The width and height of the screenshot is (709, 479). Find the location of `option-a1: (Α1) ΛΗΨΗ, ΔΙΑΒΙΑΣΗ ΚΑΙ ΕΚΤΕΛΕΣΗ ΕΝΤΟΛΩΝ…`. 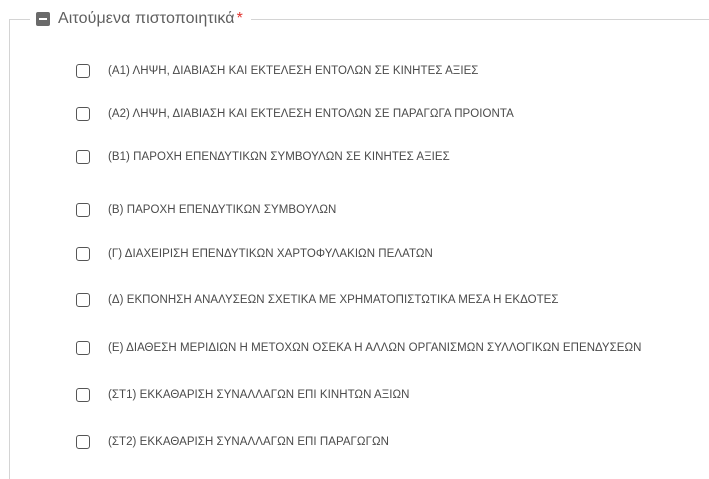

option-a1: (Α1) ΛΗΨΗ, ΔΙΑΒΙΑΣΗ ΚΑΙ ΕΚΤΕΛΕΣΗ ΕΝΤΟΛΩΝ… is located at coordinates (277, 71).